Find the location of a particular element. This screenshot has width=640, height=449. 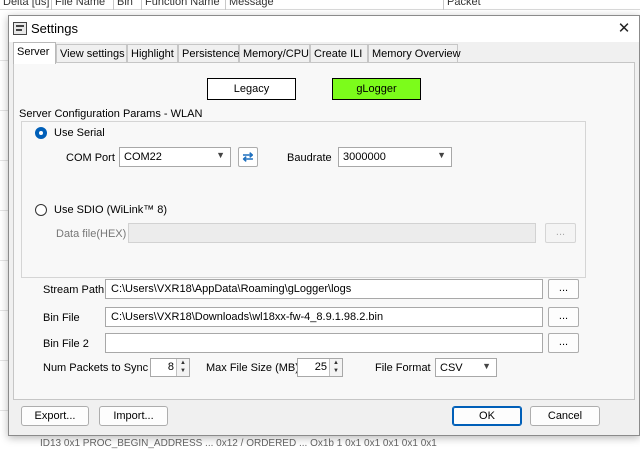

file-format-select: CSV ▼ is located at coordinates (466, 367).